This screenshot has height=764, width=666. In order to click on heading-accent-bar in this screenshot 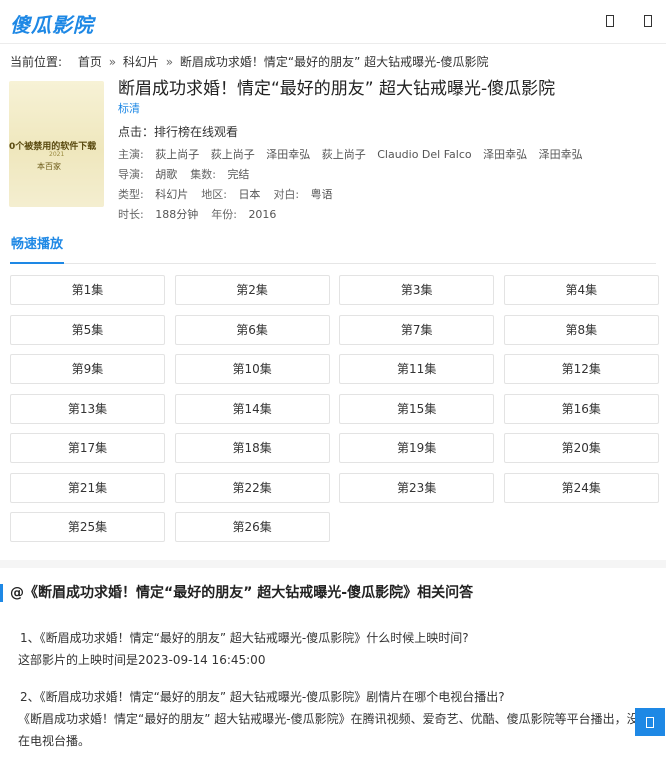, I will do `click(1, 593)`.